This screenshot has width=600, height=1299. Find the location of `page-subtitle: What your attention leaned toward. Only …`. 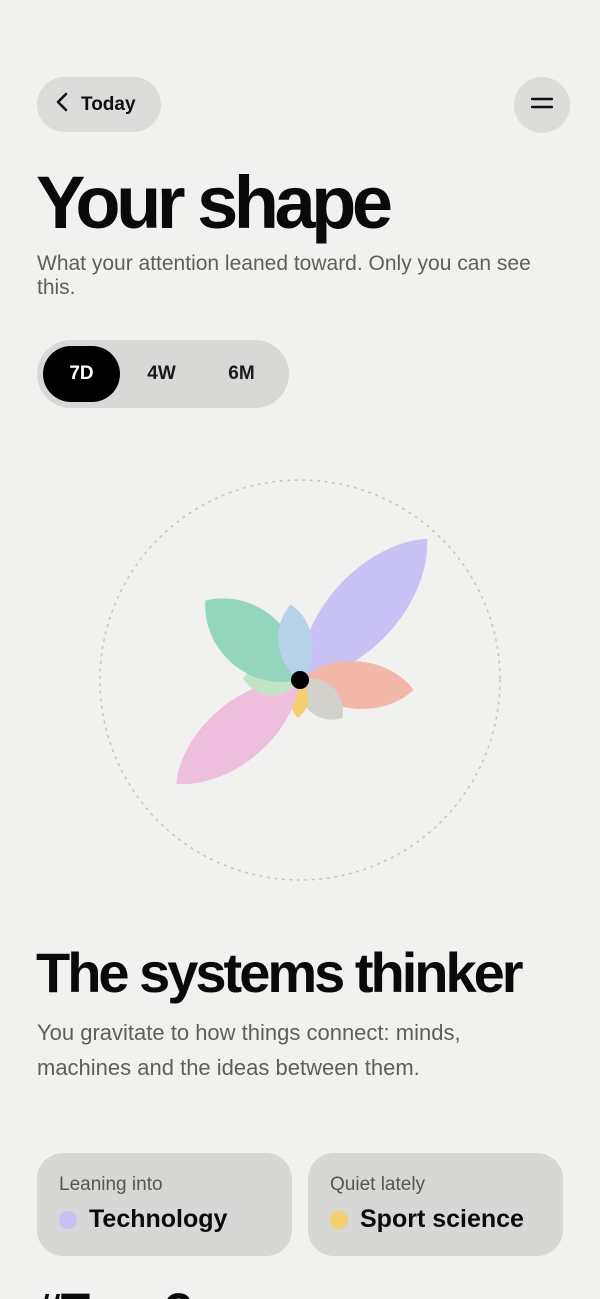

page-subtitle: What your attention leaned toward. Only … is located at coordinates (284, 275).